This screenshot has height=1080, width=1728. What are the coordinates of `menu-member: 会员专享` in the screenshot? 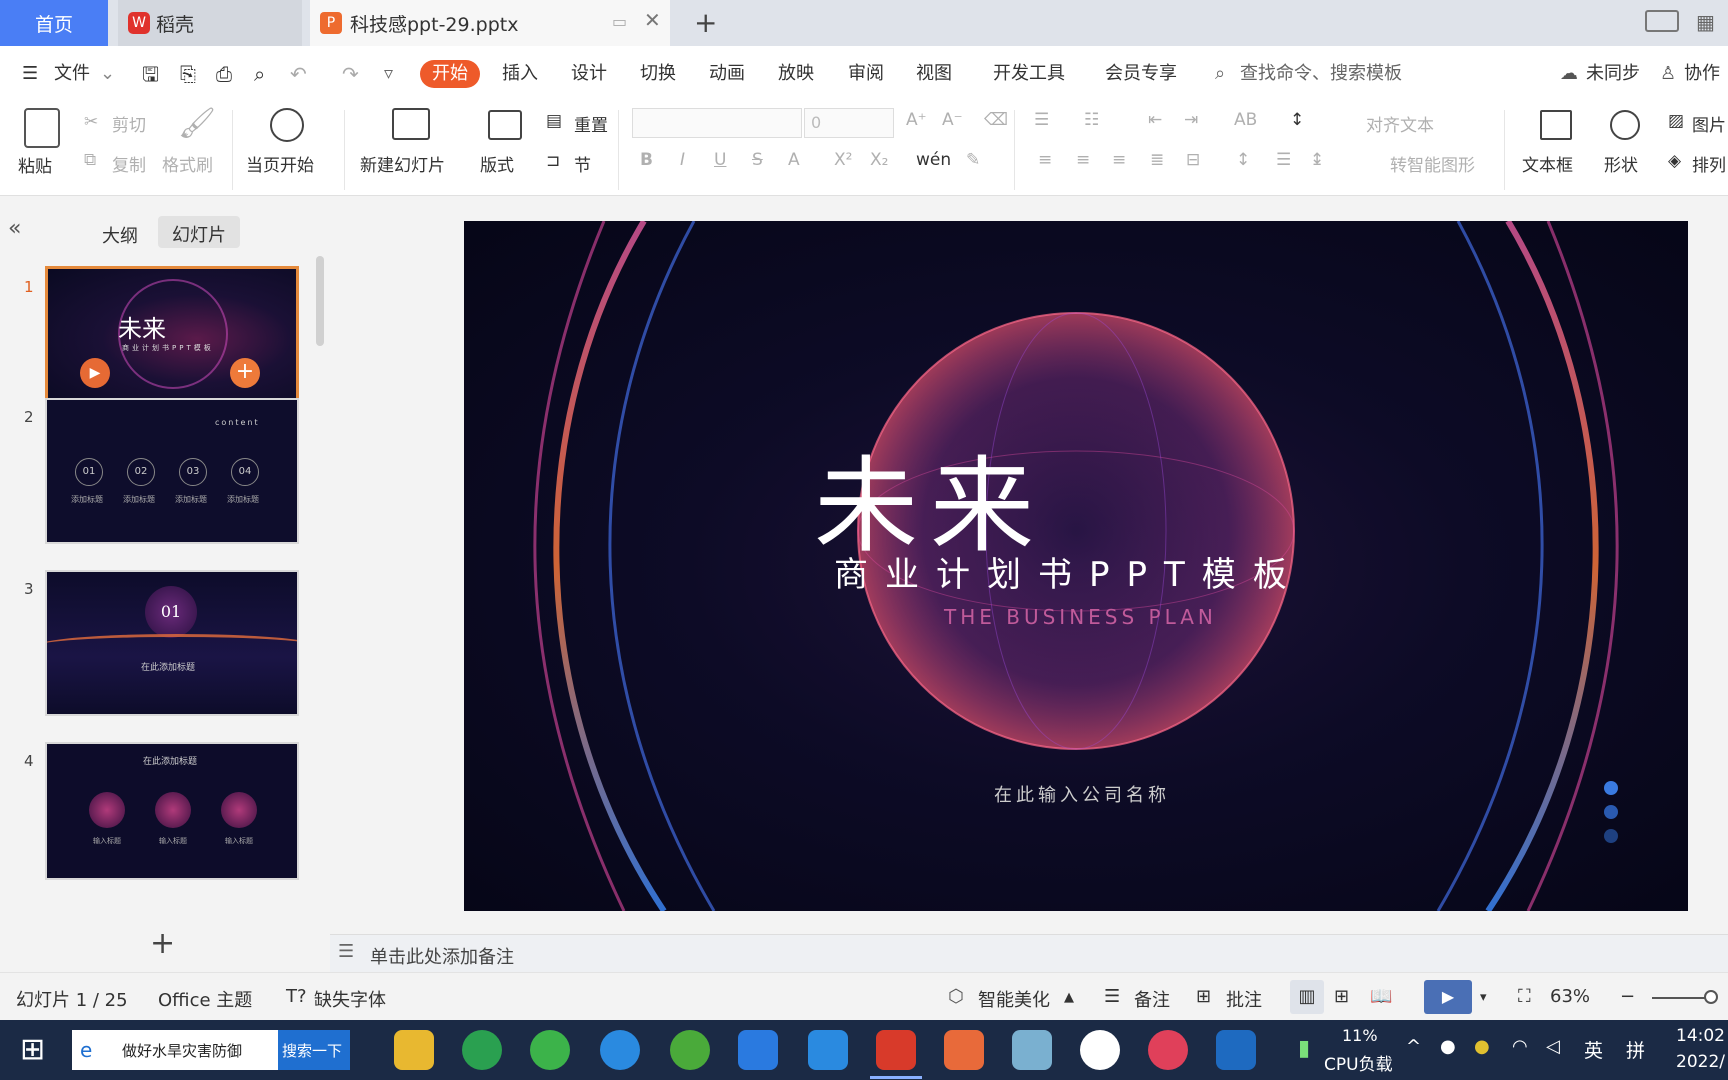 It's located at (1141, 74).